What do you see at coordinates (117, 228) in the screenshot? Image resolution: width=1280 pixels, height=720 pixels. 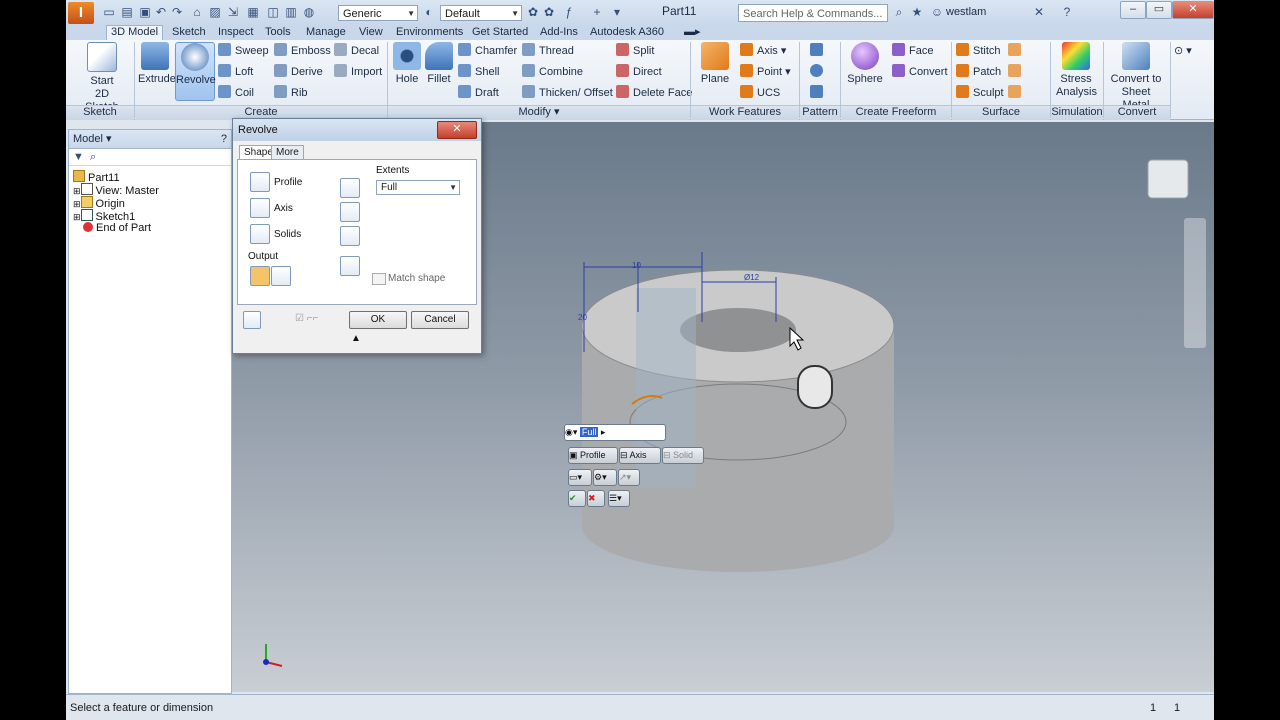 I see `tree-item-end-of-part: End of Part` at bounding box center [117, 228].